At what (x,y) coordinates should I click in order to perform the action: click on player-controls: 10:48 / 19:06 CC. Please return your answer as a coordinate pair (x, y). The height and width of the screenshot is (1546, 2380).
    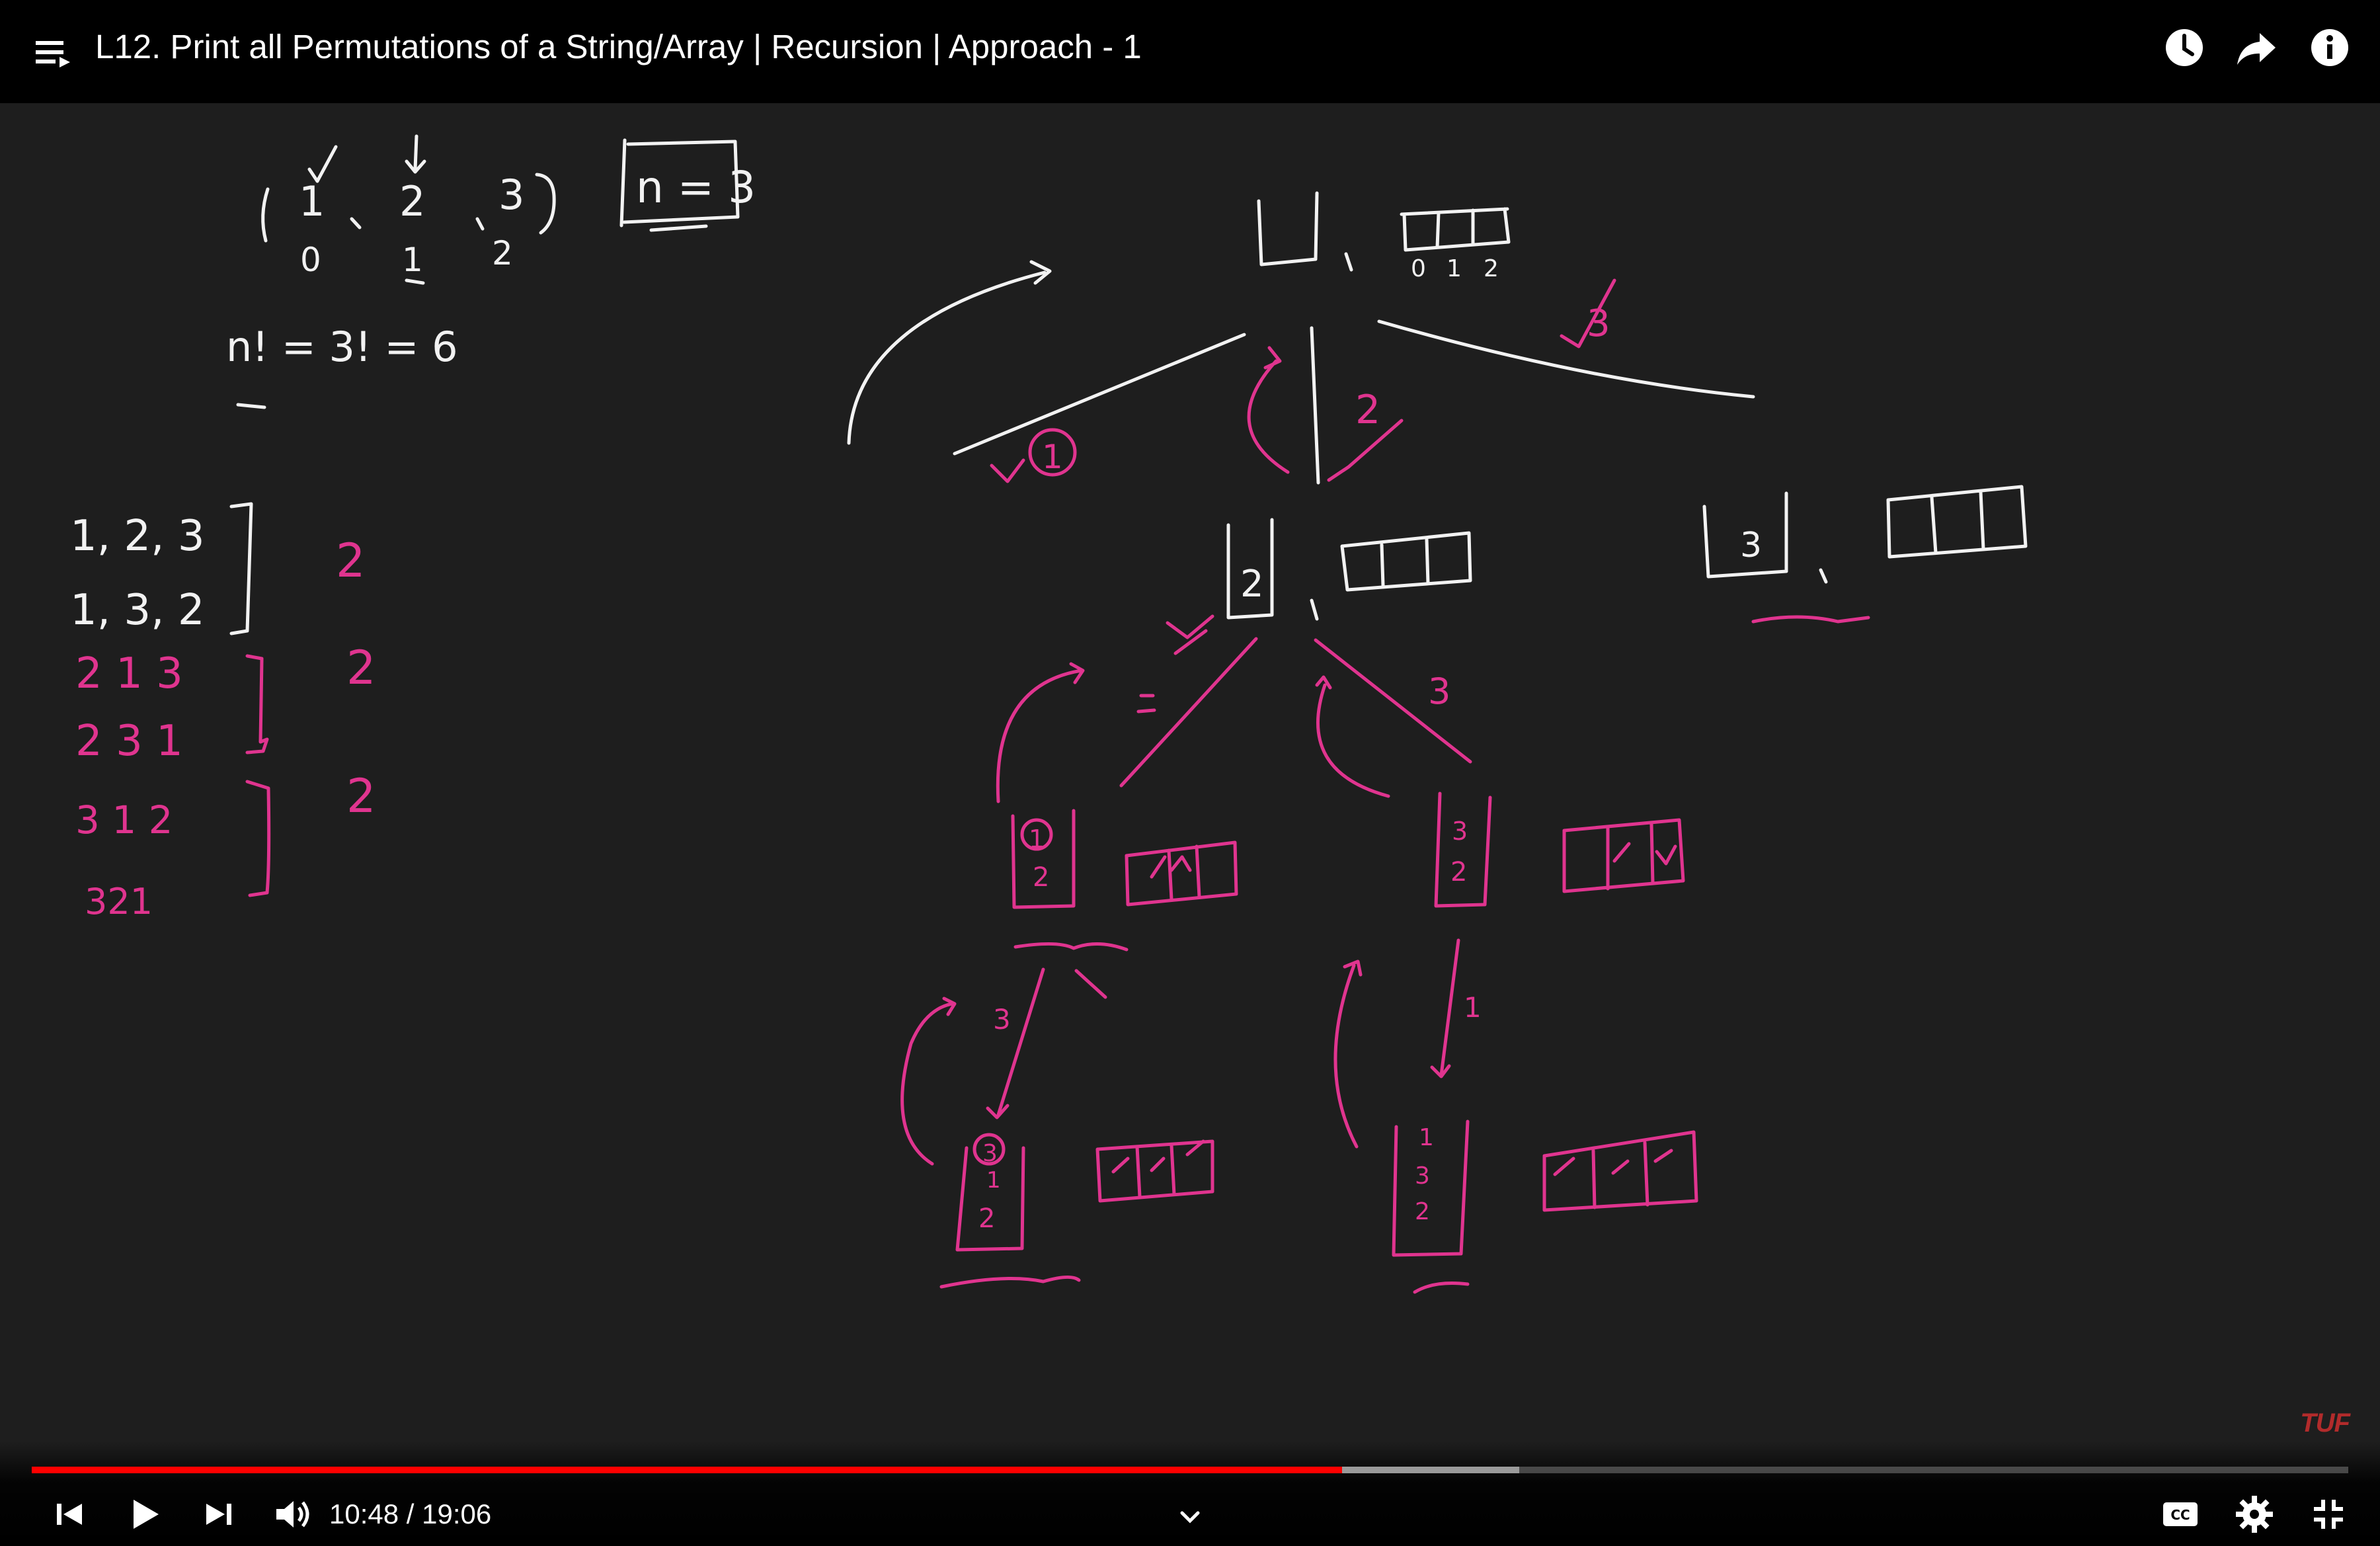
    Looking at the image, I should click on (1190, 1494).